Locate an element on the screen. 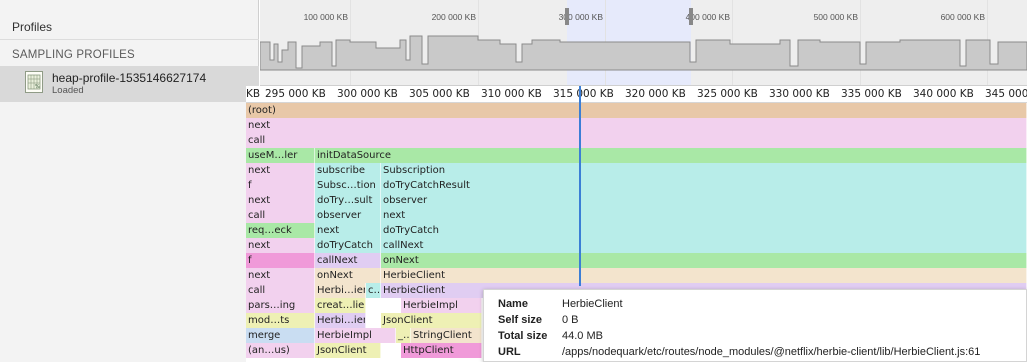 This screenshot has width=1027, height=362. ruler-label: 320 000 KB is located at coordinates (655, 94).